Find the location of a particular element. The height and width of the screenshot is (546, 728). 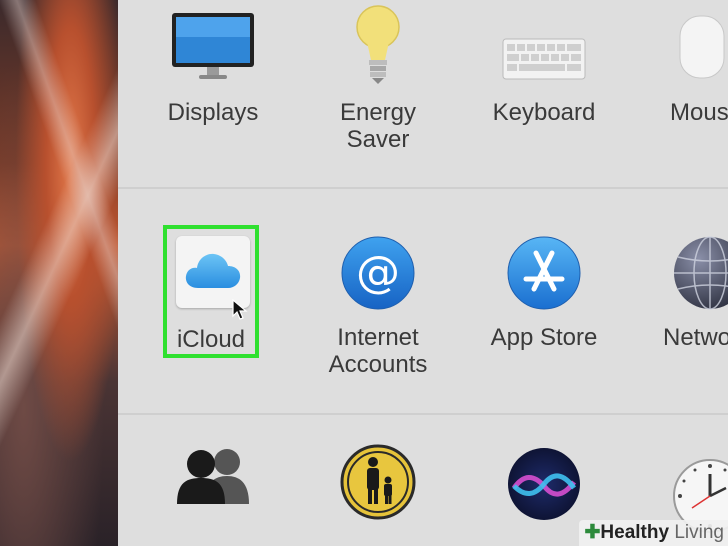

pref-users-groups is located at coordinates (213, 493).